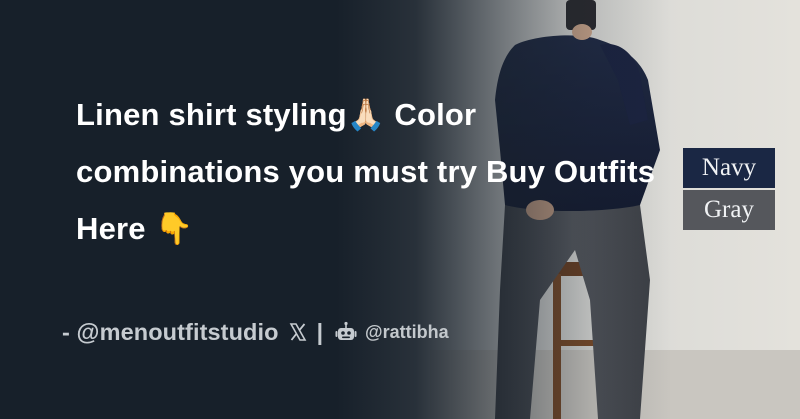  Describe the element at coordinates (407, 332) in the screenshot. I see `site-handle: @rattibha` at that location.